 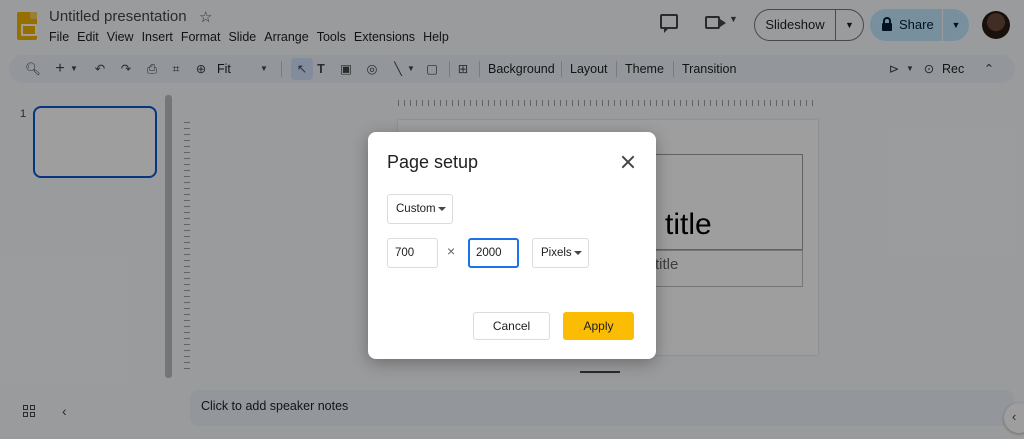 I want to click on times-icon: ×, so click(x=451, y=251).